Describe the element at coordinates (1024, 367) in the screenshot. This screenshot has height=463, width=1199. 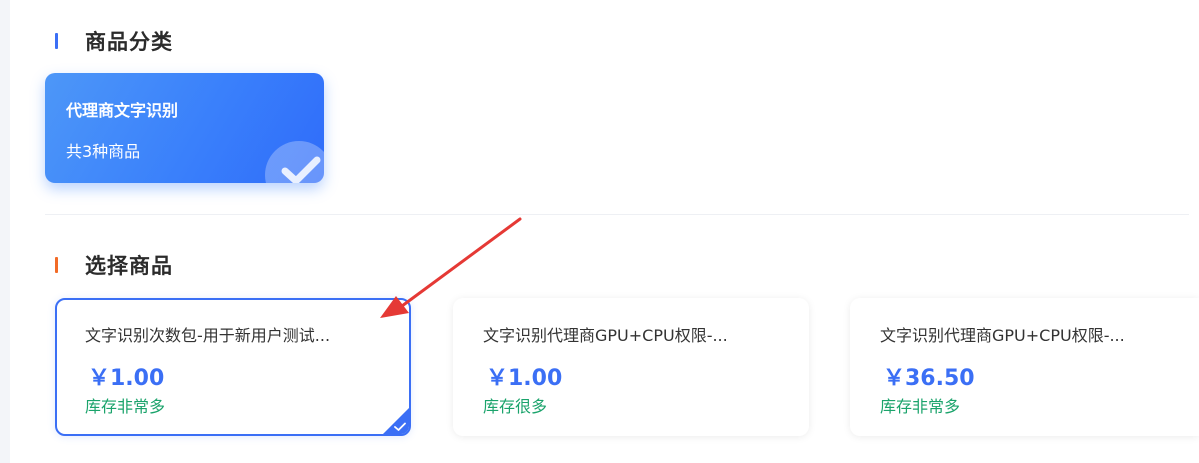
I see `product-card-3: 文字识别代理商GPU+CPU权限-... ￥36.50 库存非常多` at that location.